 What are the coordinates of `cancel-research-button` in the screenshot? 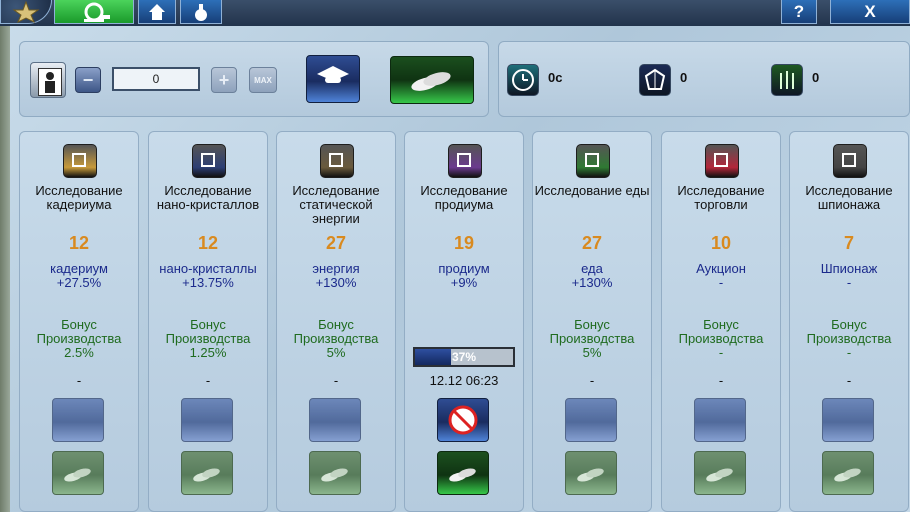 It's located at (463, 420).